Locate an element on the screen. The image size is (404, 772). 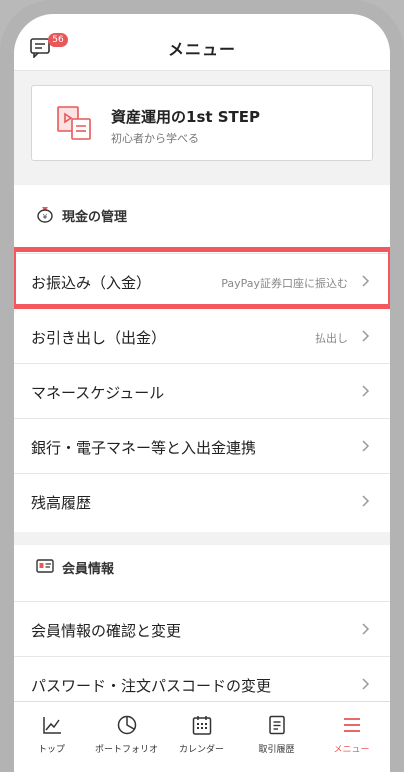
hamburger-icon is located at coordinates (352, 725).